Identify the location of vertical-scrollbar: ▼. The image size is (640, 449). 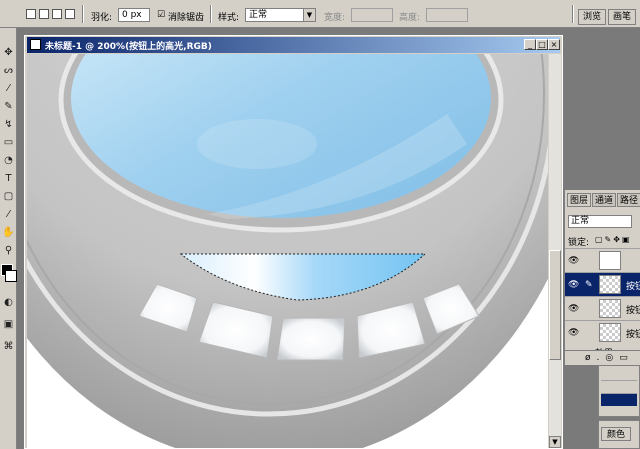
(555, 251).